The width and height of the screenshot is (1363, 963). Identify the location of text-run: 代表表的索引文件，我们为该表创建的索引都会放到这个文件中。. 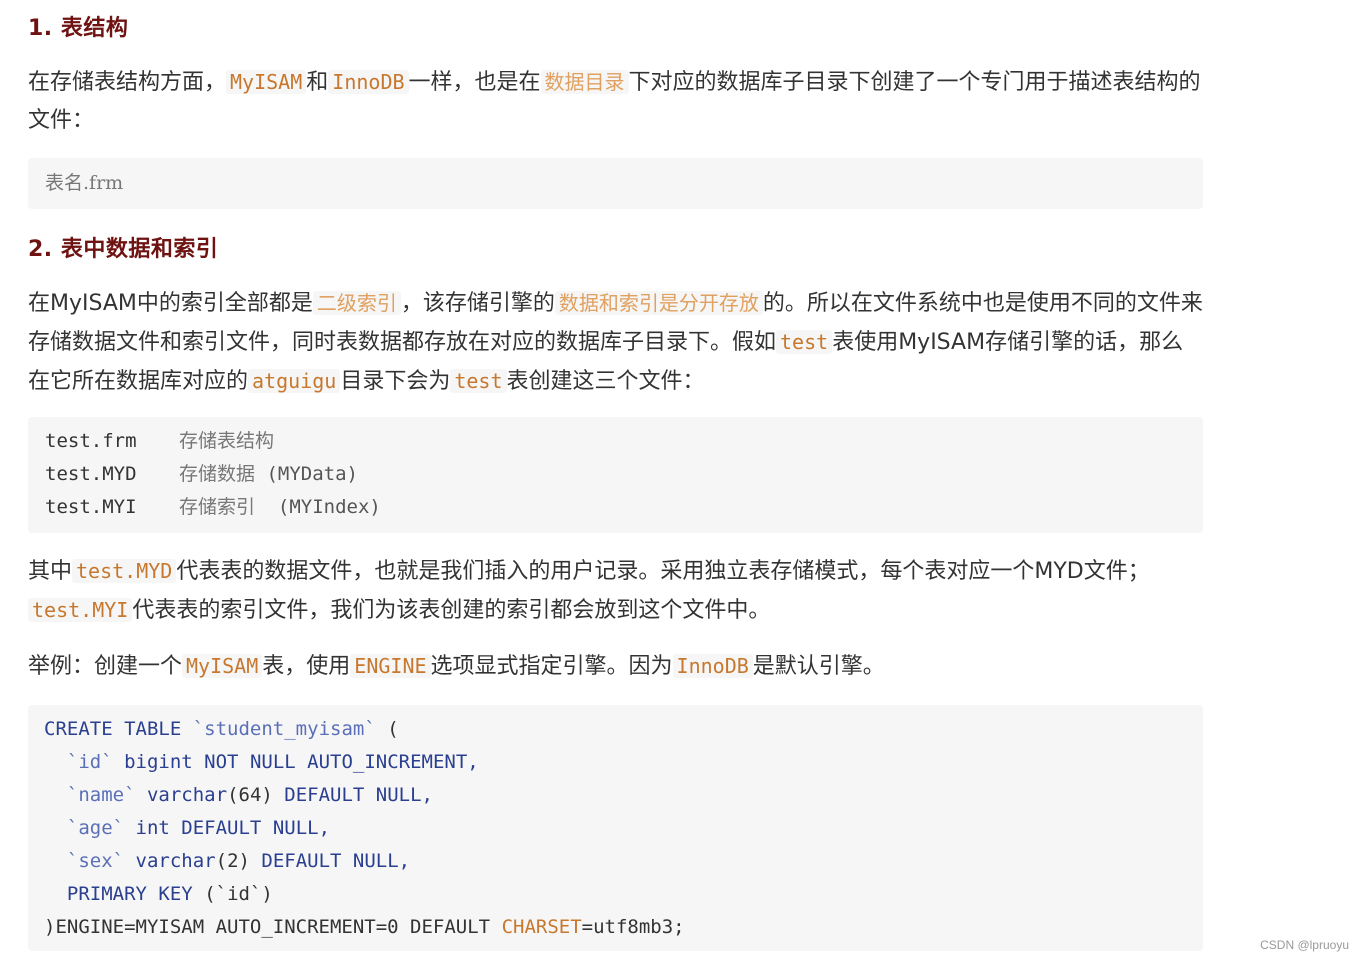
(451, 610).